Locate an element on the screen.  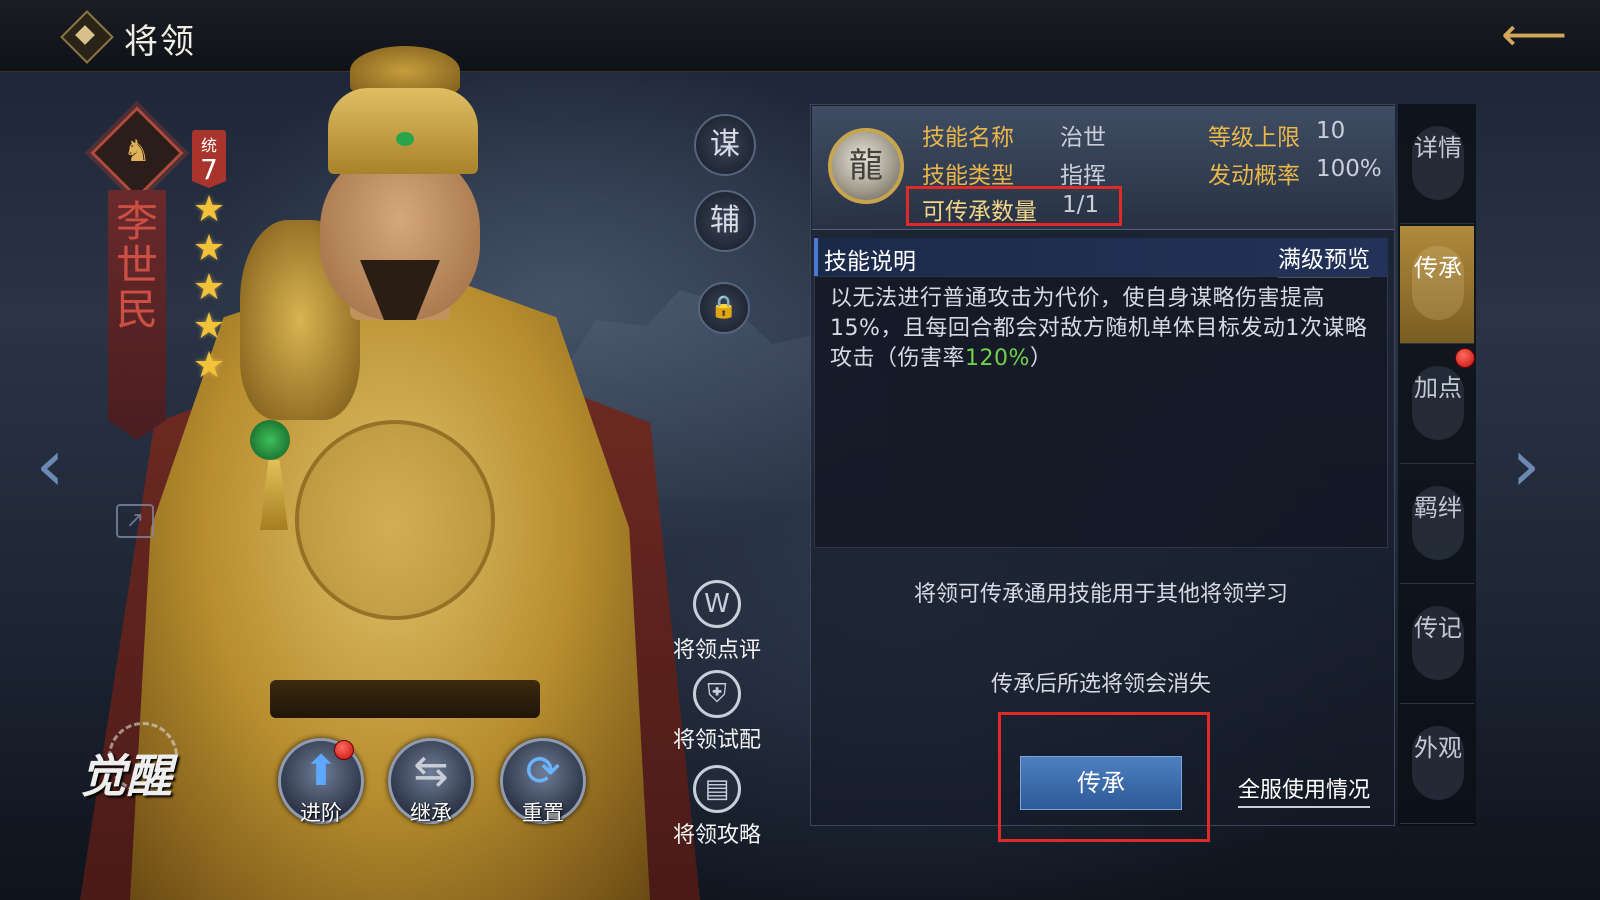
tab-label: 详情 is located at coordinates (1438, 148).